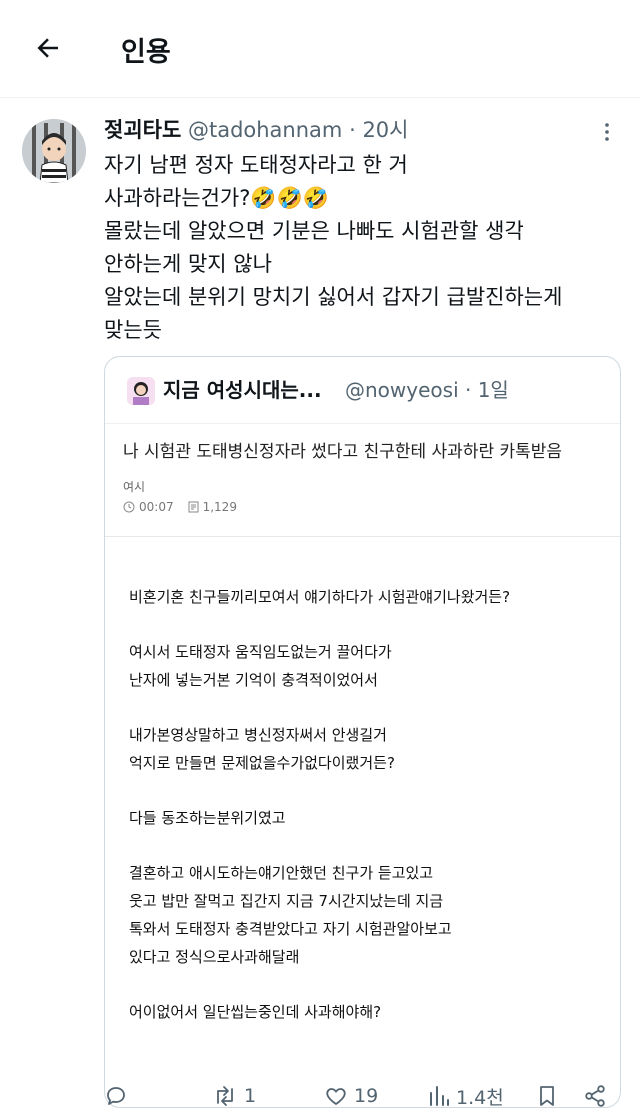  I want to click on author-line: 젖괴타도 @tadohannam · 20시, so click(256, 130).